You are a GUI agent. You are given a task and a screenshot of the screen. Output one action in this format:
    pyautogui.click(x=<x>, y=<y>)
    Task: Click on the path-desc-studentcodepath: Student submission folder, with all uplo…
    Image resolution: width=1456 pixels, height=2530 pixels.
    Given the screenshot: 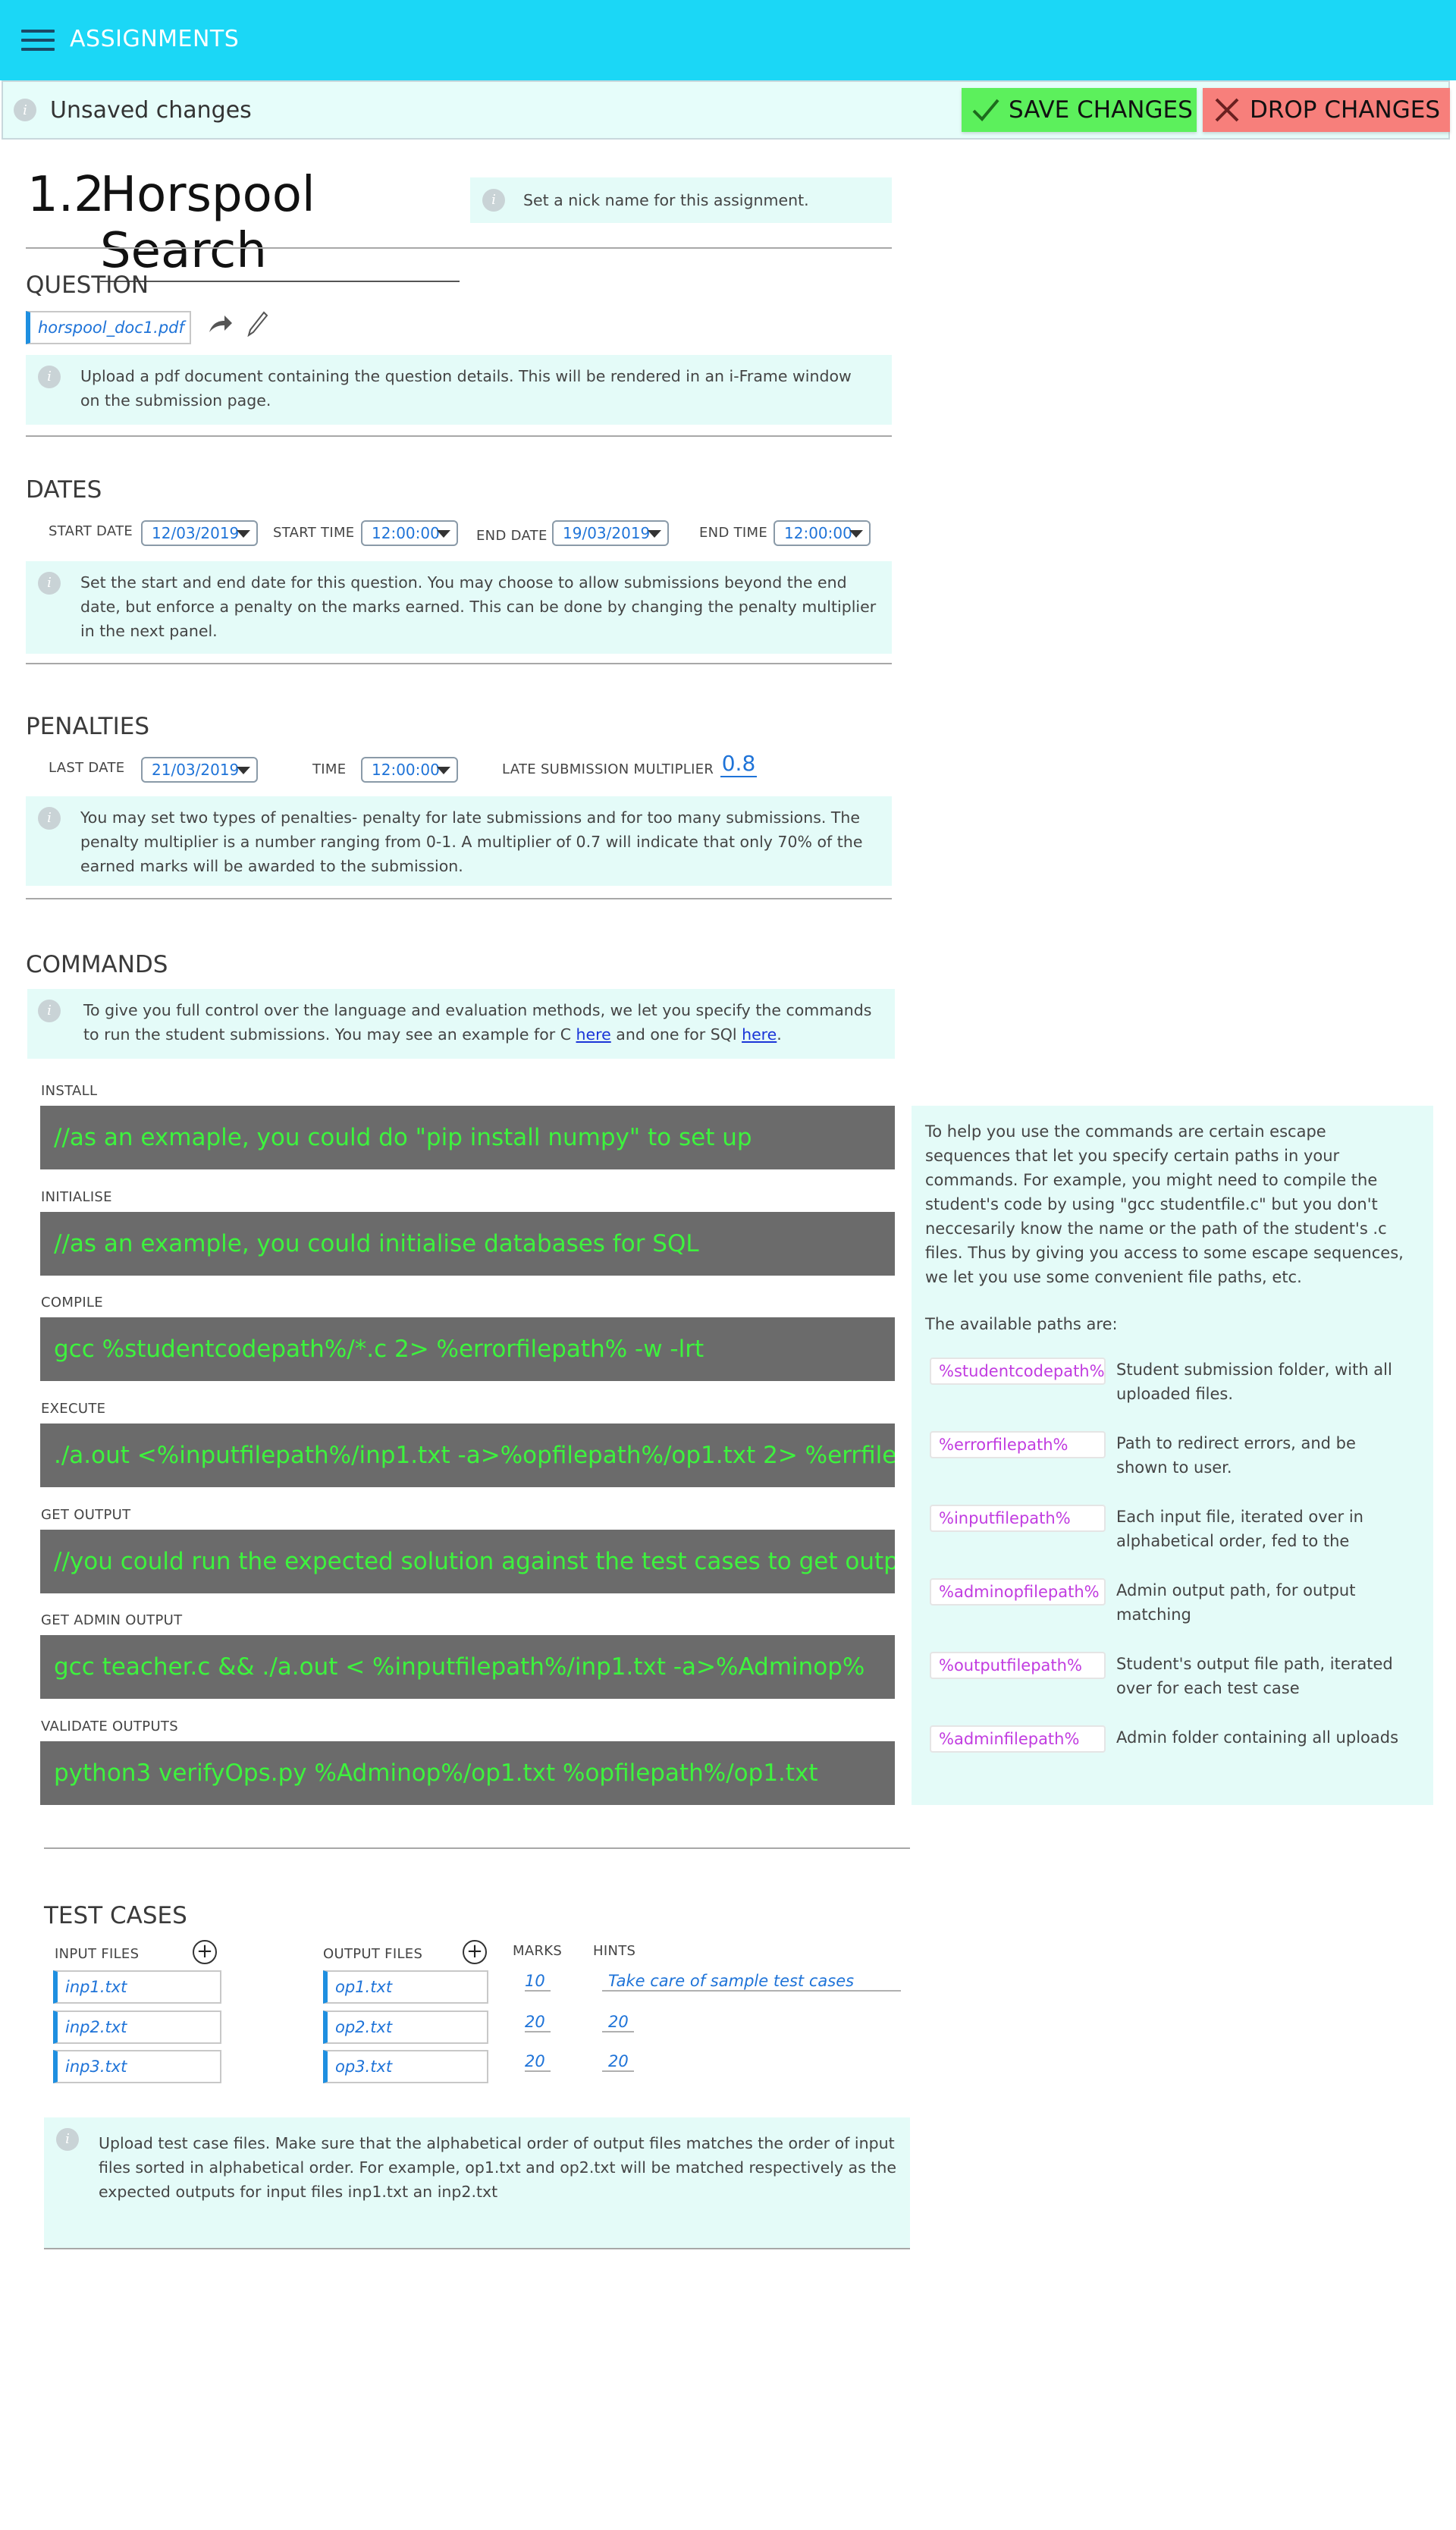 What is the action you would take?
    pyautogui.click(x=1254, y=1382)
    